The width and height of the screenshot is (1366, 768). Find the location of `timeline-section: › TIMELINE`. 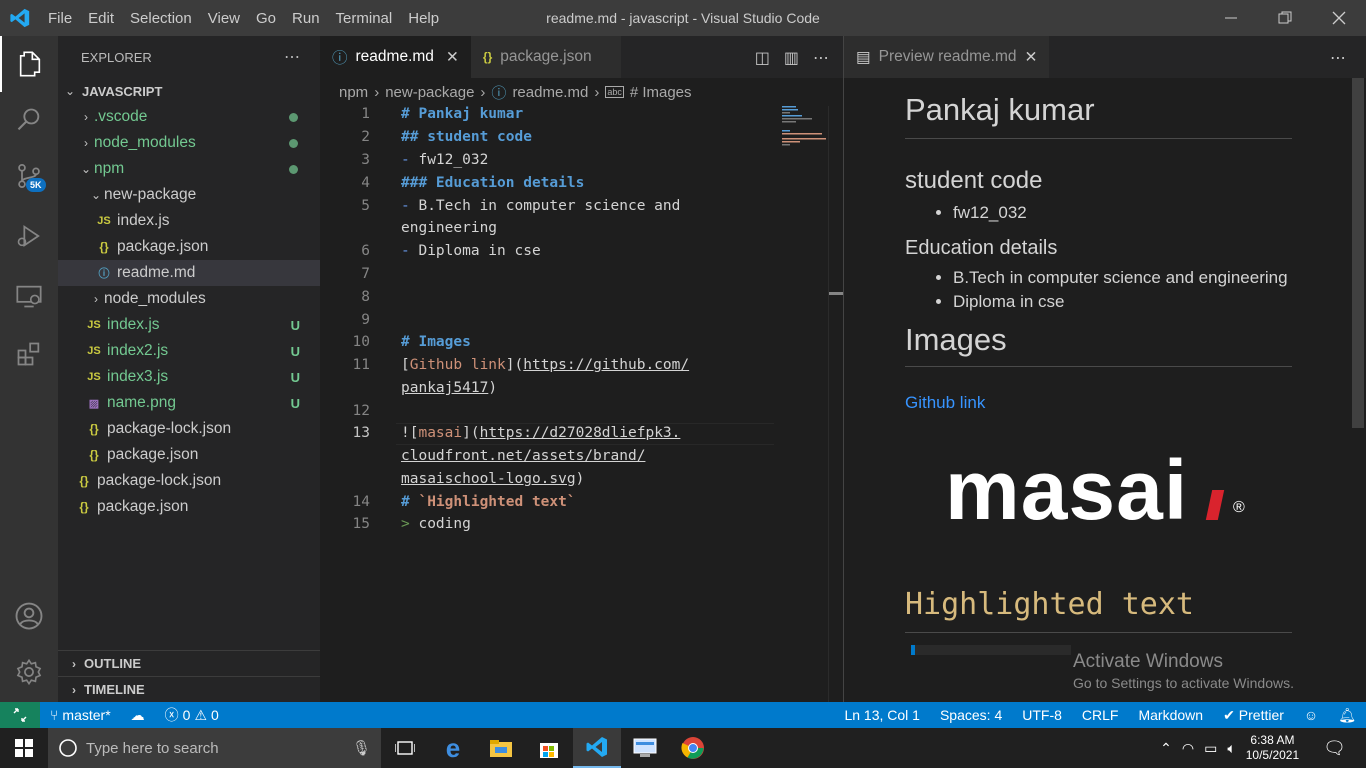

timeline-section: › TIMELINE is located at coordinates (189, 689).